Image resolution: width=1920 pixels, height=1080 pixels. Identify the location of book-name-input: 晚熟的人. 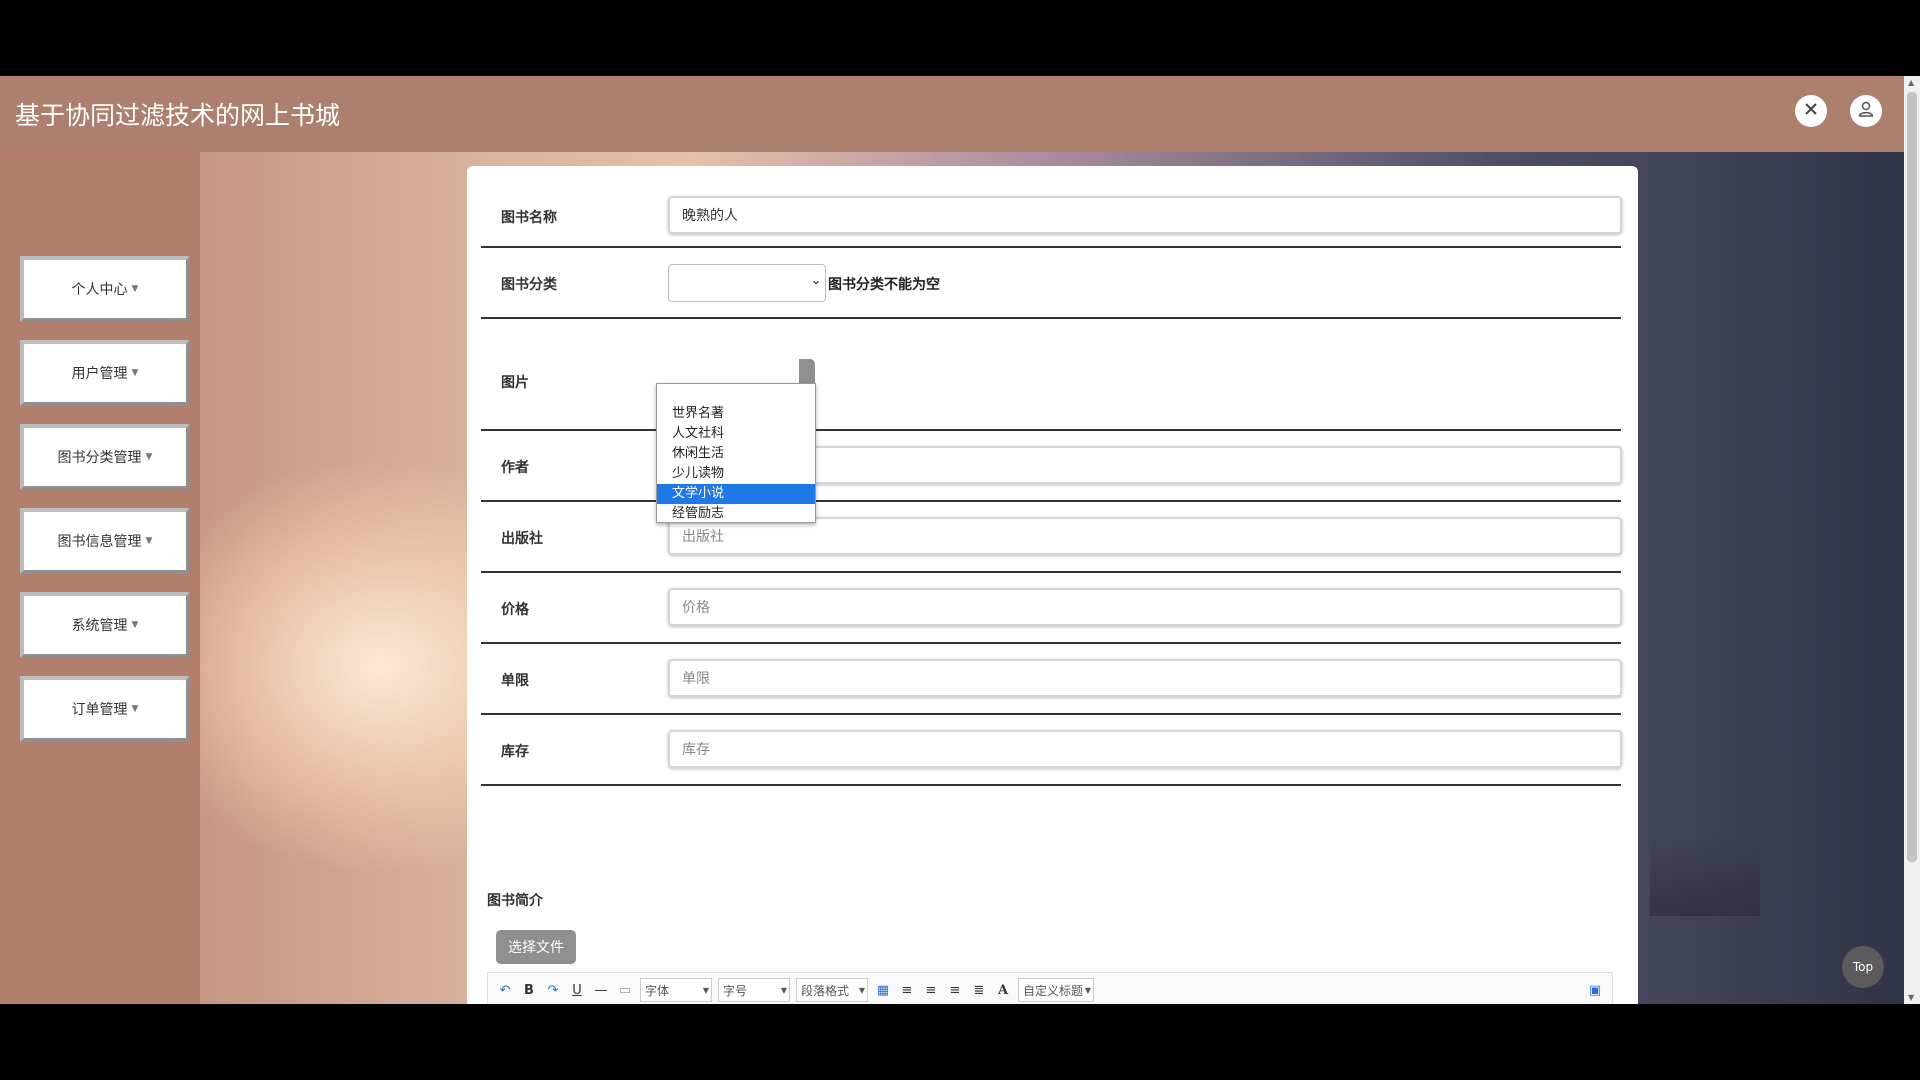
(1145, 215).